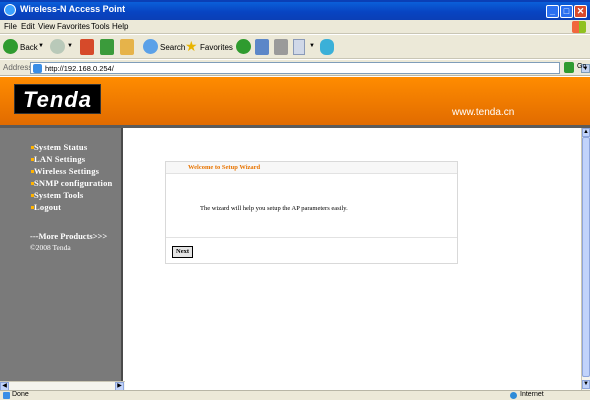  Describe the element at coordinates (224, 167) in the screenshot. I see `wizard-title: Welcome to Setup Wizard` at that location.